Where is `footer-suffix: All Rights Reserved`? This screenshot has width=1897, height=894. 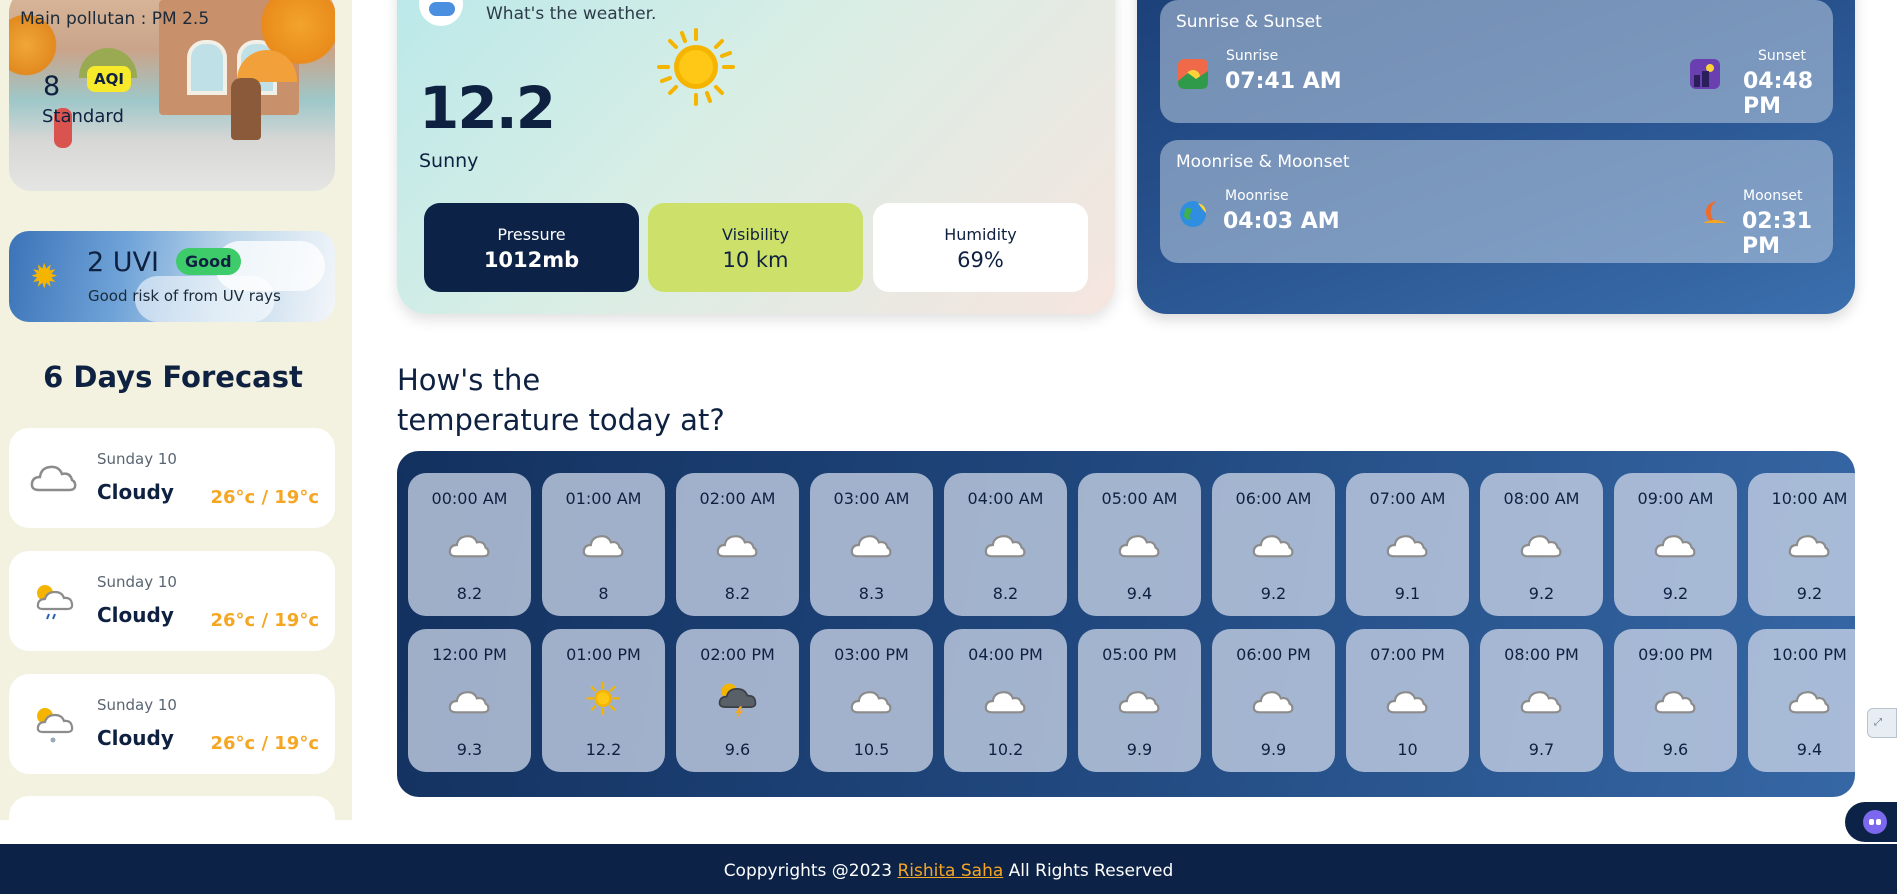
footer-suffix: All Rights Reserved is located at coordinates (1088, 871).